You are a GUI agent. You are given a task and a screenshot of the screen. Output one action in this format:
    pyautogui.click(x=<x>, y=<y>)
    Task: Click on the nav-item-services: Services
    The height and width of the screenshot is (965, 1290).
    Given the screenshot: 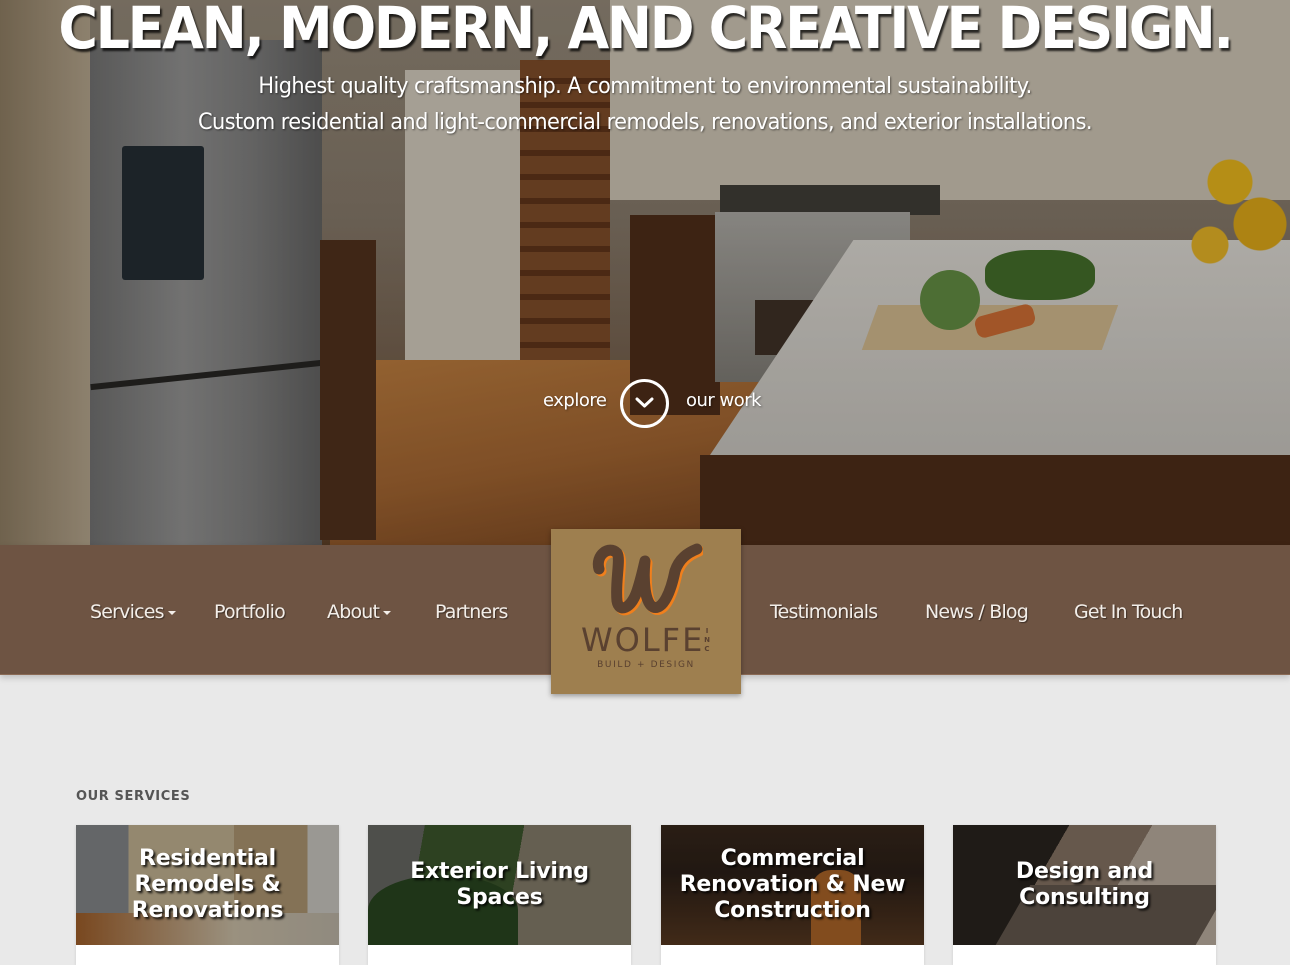 What is the action you would take?
    pyautogui.click(x=133, y=612)
    